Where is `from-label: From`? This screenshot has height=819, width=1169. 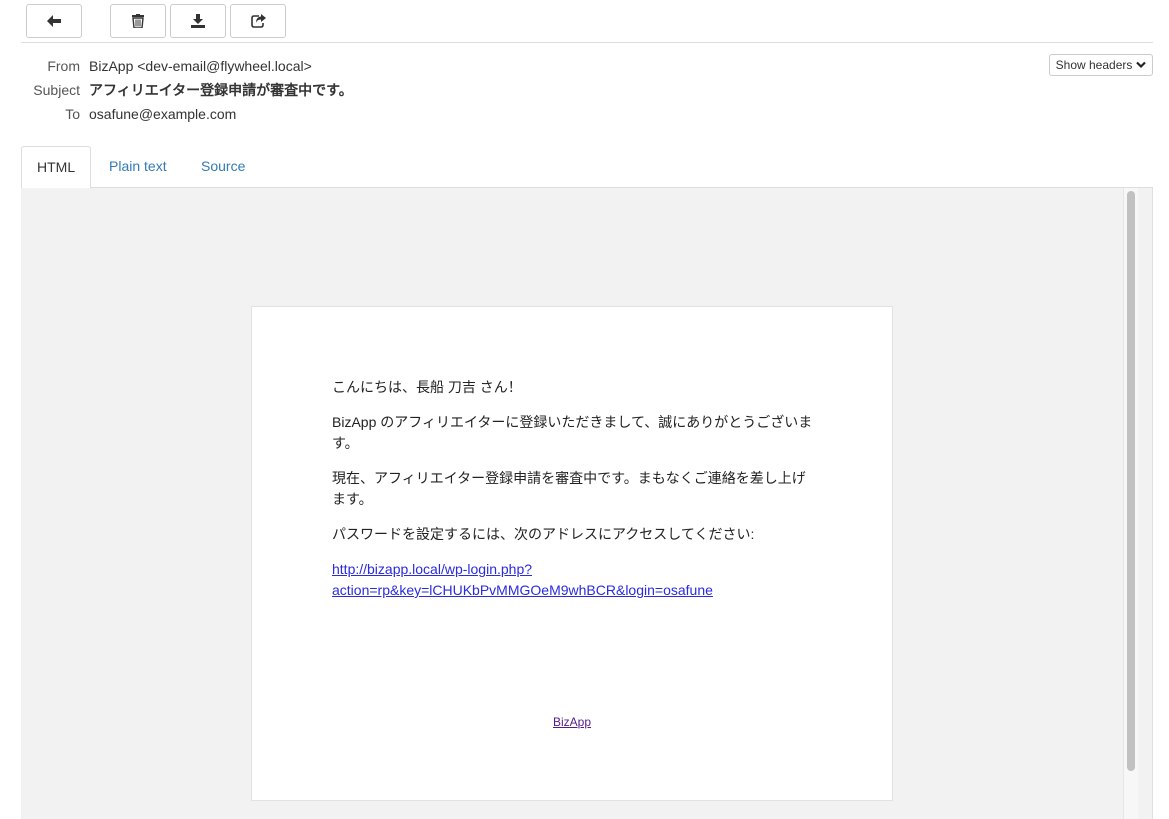 from-label: From is located at coordinates (63, 66).